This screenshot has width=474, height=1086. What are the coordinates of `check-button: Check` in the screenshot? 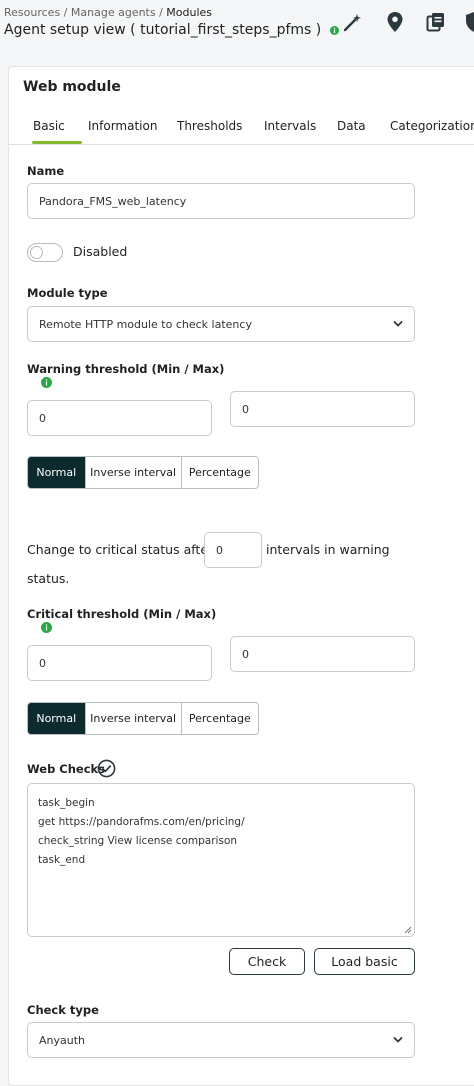 It's located at (267, 961).